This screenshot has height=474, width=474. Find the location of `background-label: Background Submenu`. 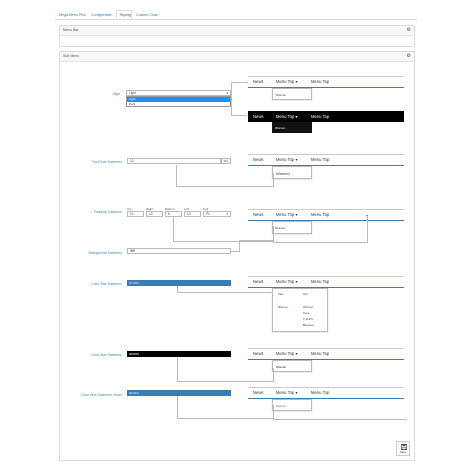

background-label: Background Submenu is located at coordinates (105, 253).